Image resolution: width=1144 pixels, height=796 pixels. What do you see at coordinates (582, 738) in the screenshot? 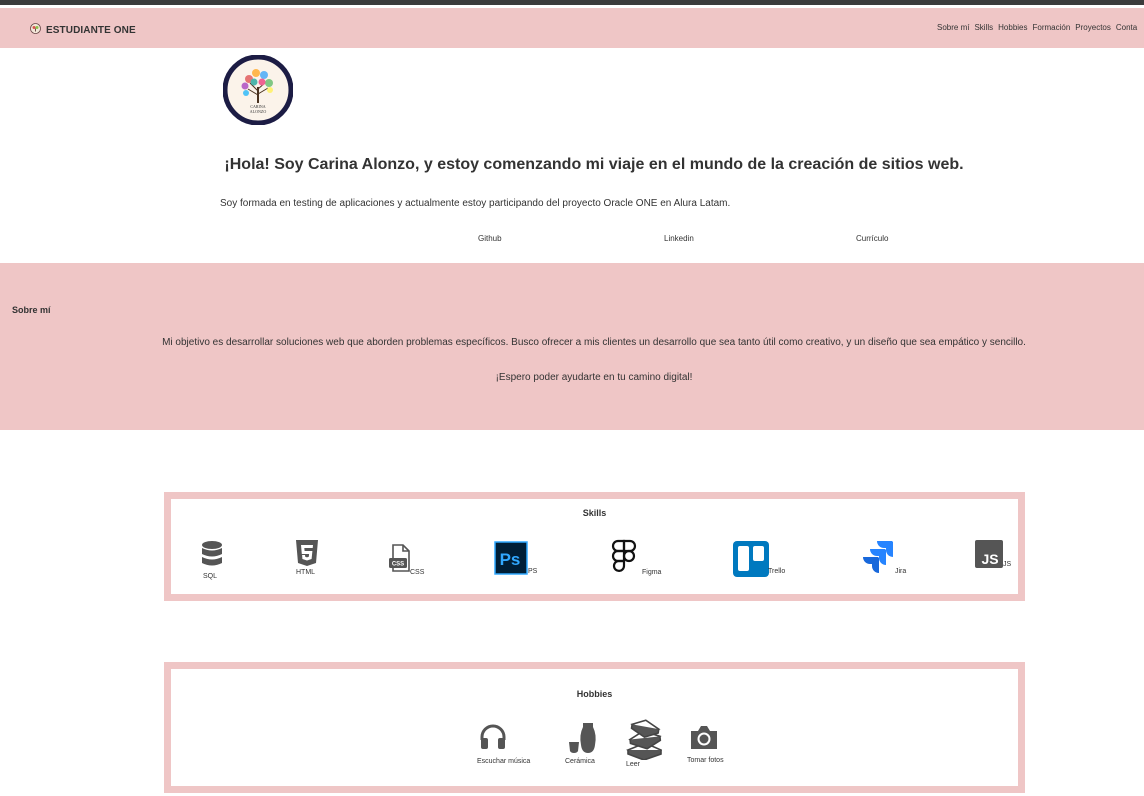
I see `pottery-icon` at bounding box center [582, 738].